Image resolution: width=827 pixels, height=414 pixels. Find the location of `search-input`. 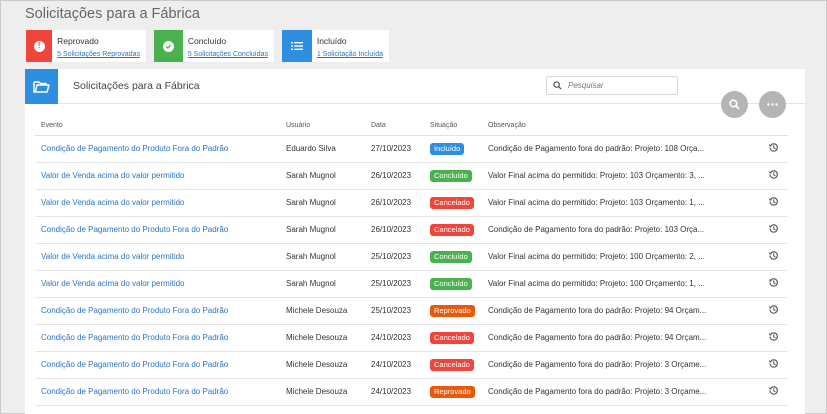

search-input is located at coordinates (618, 85).